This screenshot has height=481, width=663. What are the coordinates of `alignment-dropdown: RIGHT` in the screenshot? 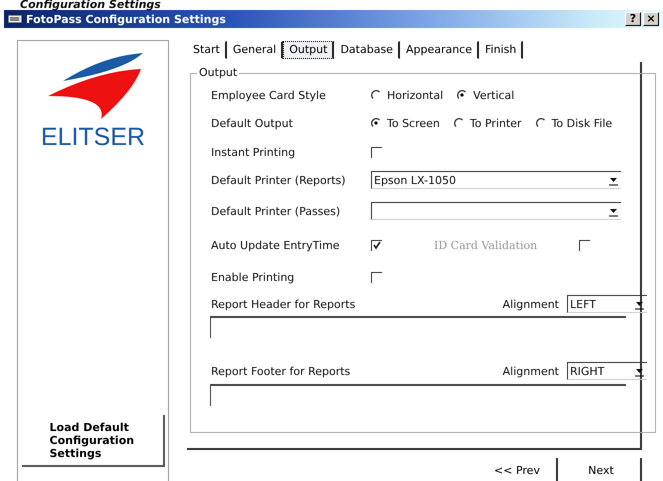 It's located at (607, 371).